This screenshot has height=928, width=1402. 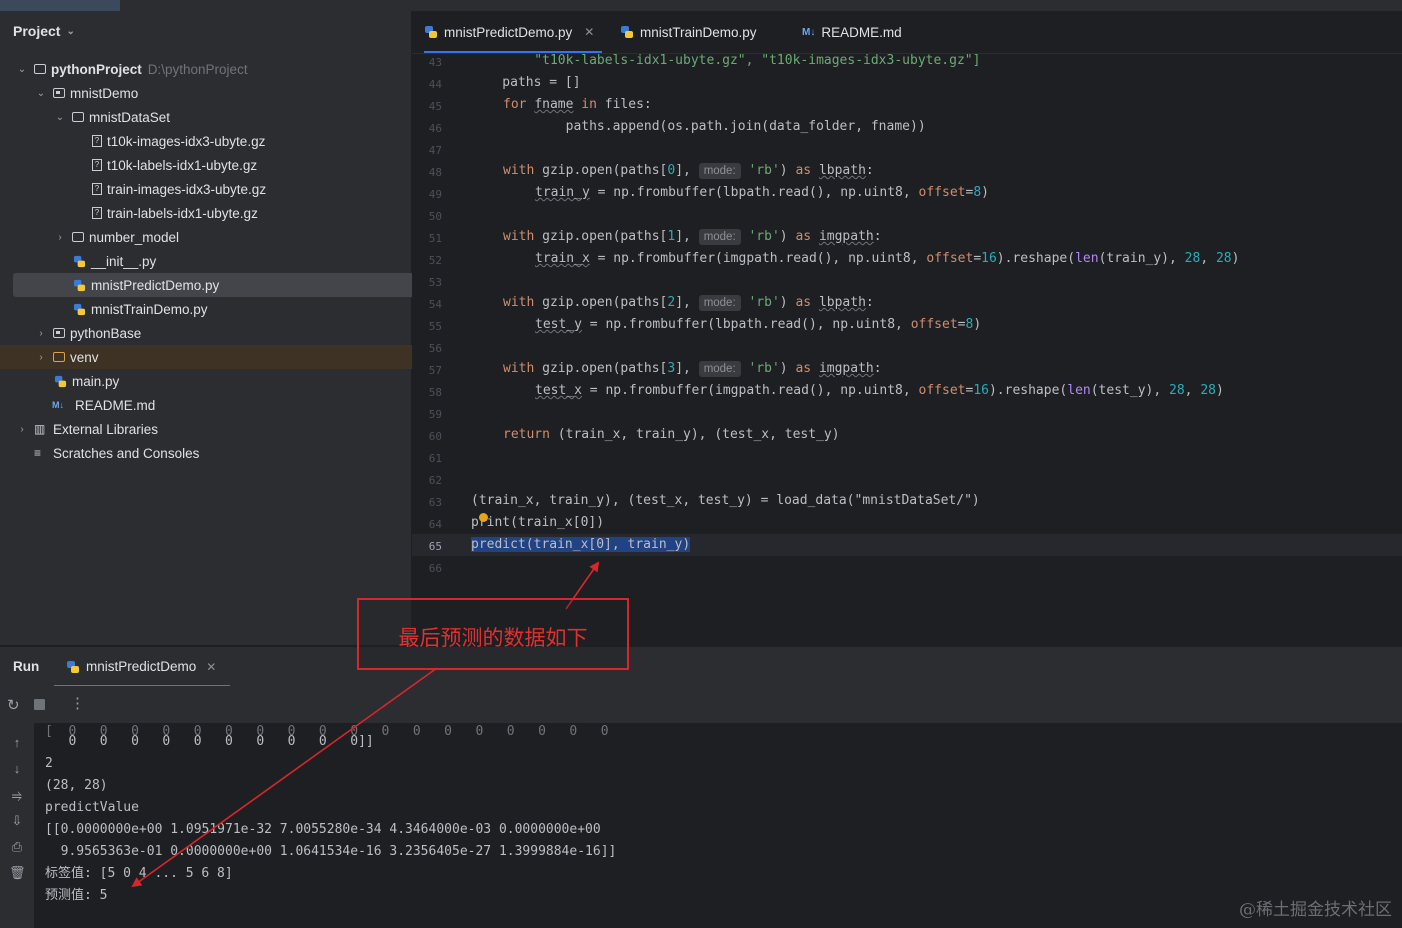 I want to click on line-number: 57, so click(x=435, y=370).